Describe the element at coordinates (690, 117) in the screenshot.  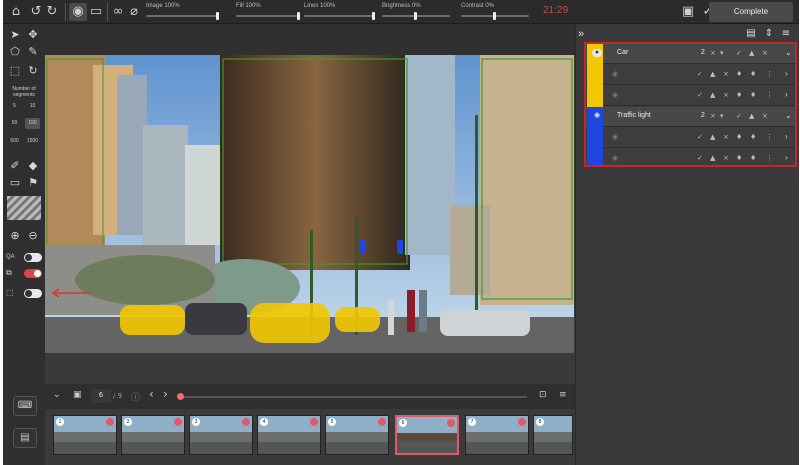
I see `class-row-traffic-light: ◉ Traffic light 2 × ▾ ✓ ▲ × ⌄` at that location.